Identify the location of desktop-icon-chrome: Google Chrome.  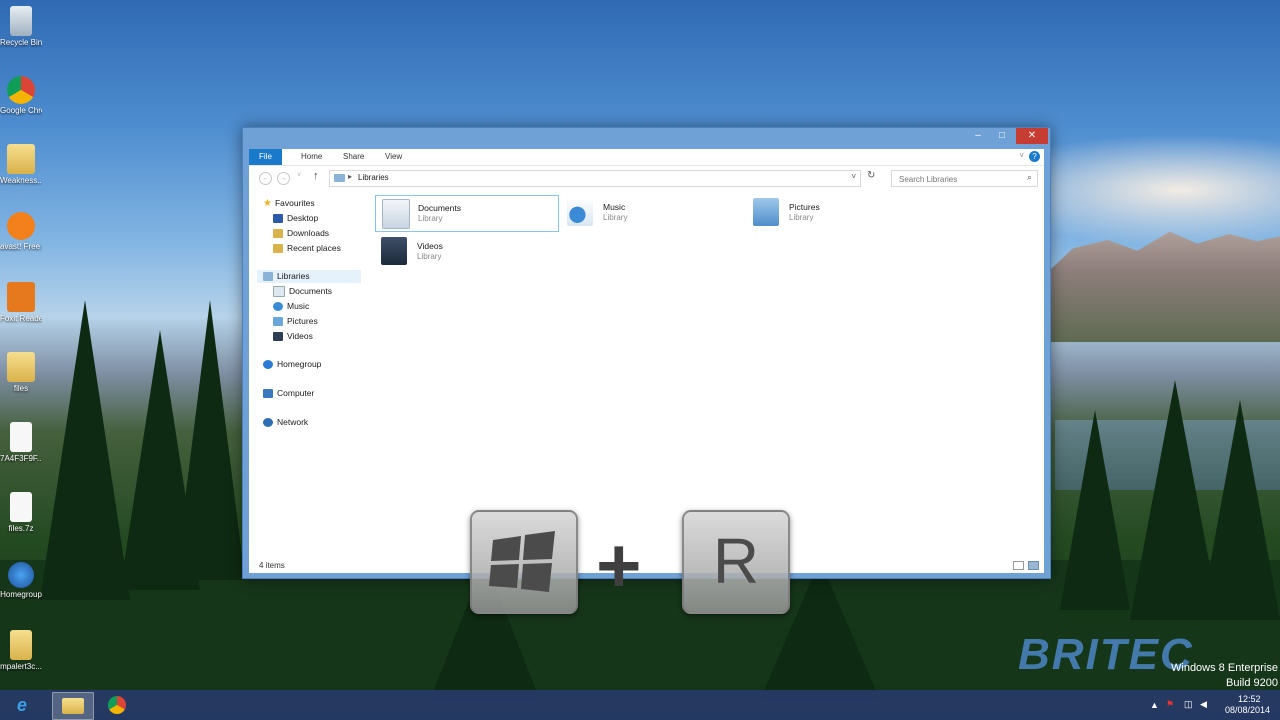
(21, 96).